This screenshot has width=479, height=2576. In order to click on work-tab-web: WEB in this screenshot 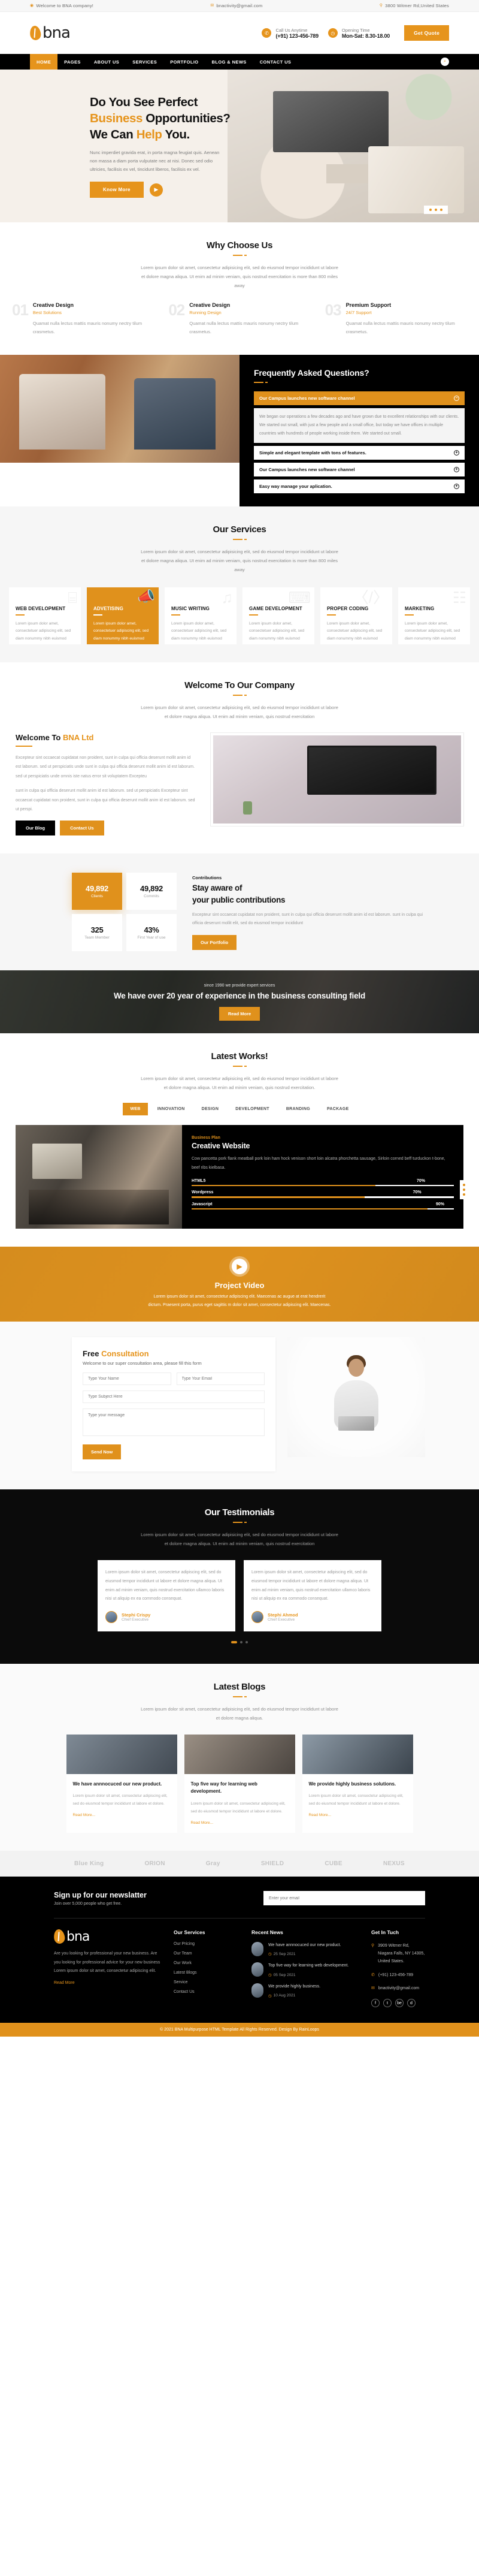, I will do `click(135, 1109)`.